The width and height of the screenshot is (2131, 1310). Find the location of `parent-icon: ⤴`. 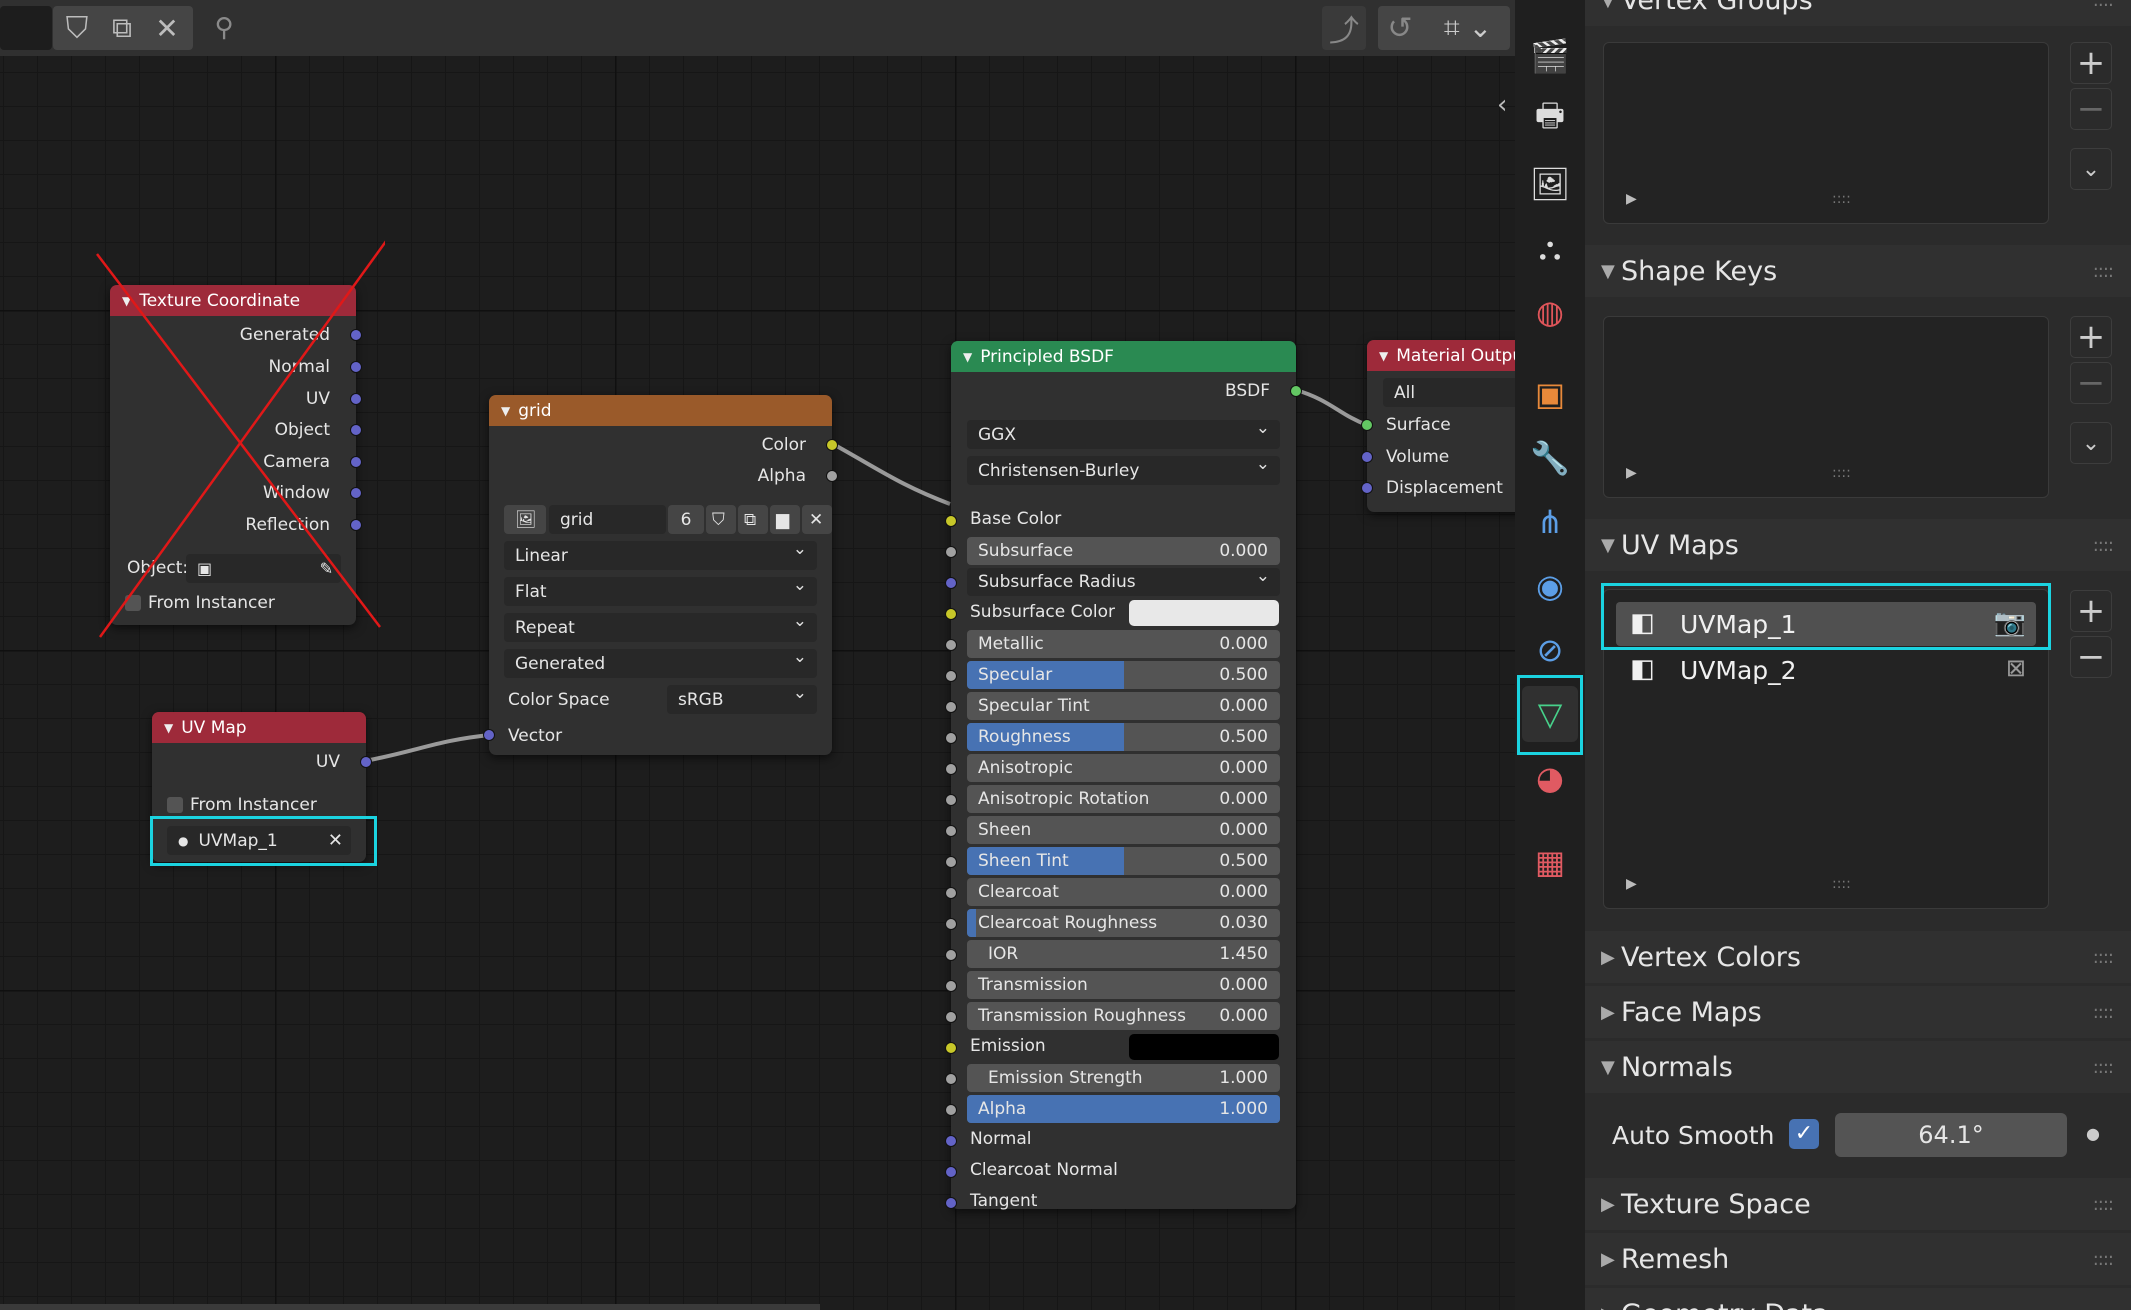

parent-icon: ⤴ is located at coordinates (1344, 28).